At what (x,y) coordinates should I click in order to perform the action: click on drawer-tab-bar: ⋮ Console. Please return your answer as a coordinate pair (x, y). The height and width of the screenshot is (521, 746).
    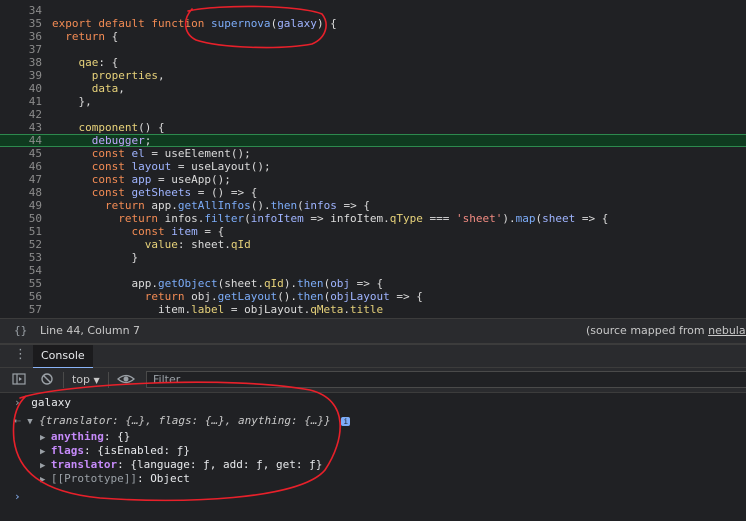
    Looking at the image, I should click on (373, 357).